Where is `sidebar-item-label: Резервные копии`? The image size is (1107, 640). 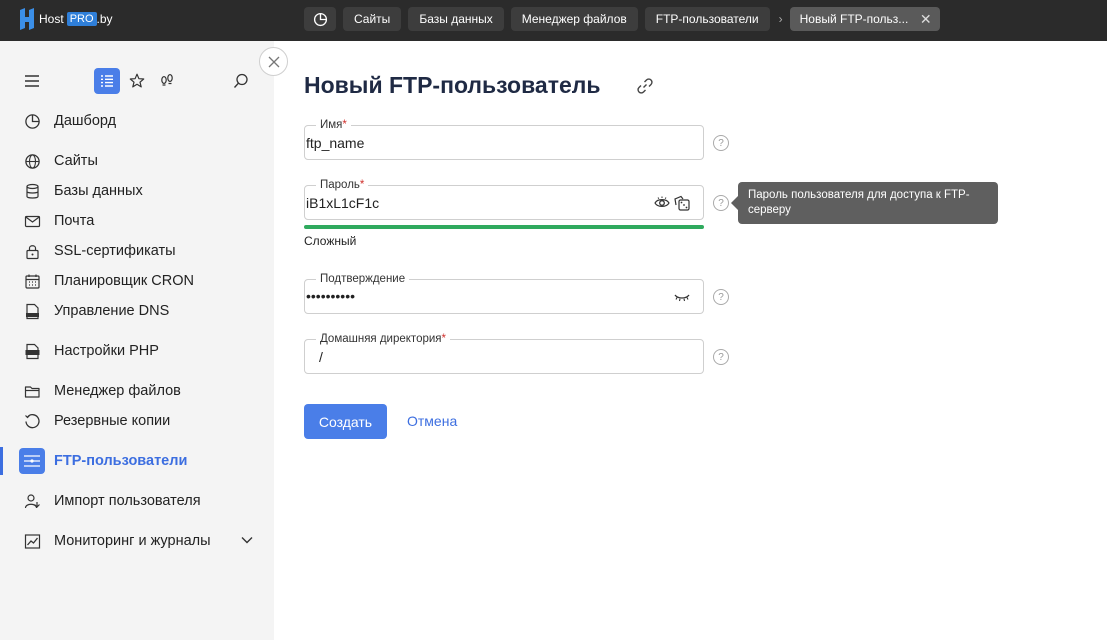
sidebar-item-label: Резервные копии is located at coordinates (112, 421).